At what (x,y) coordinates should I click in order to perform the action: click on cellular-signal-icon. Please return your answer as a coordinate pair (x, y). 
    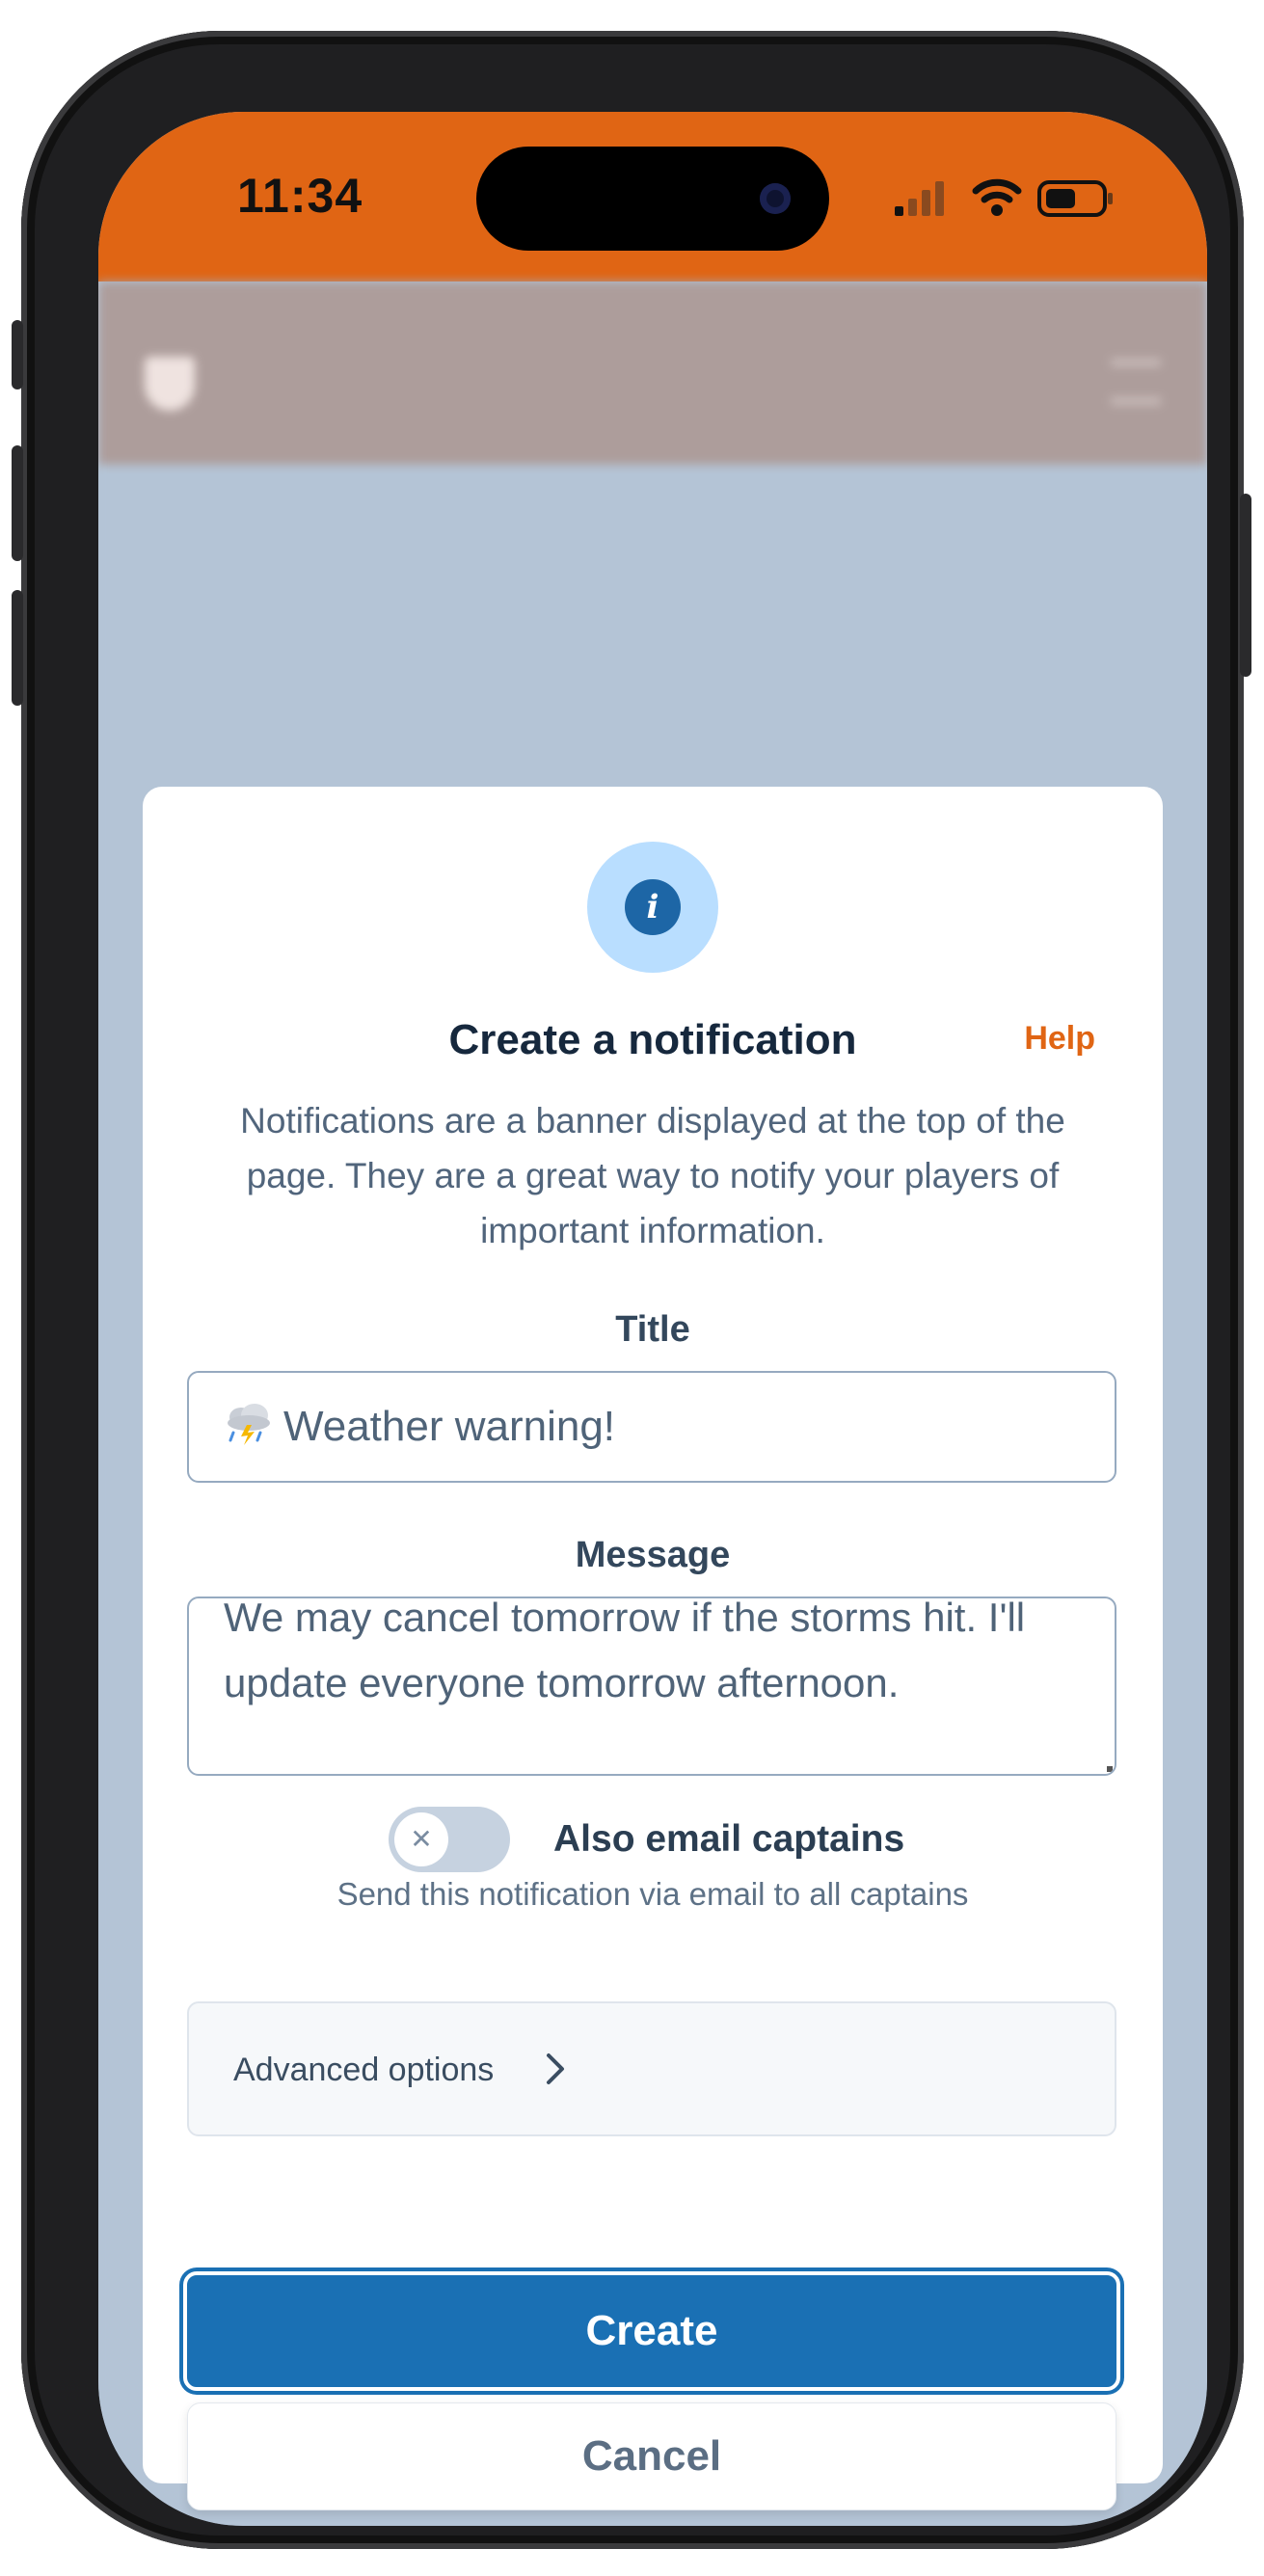
    Looking at the image, I should click on (919, 199).